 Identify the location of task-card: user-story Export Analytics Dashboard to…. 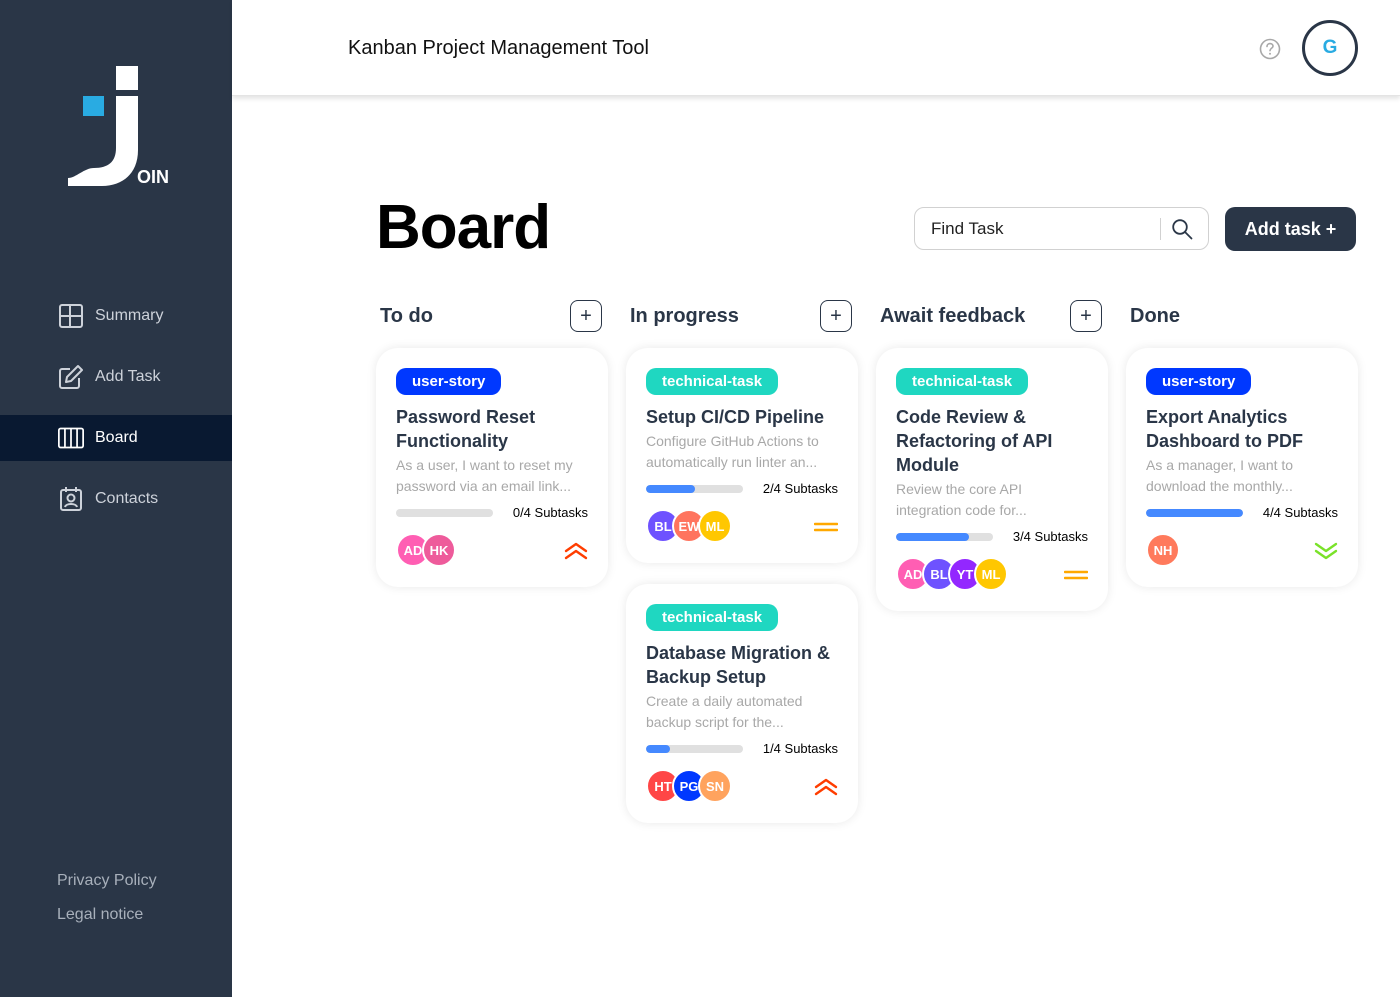
(1242, 467).